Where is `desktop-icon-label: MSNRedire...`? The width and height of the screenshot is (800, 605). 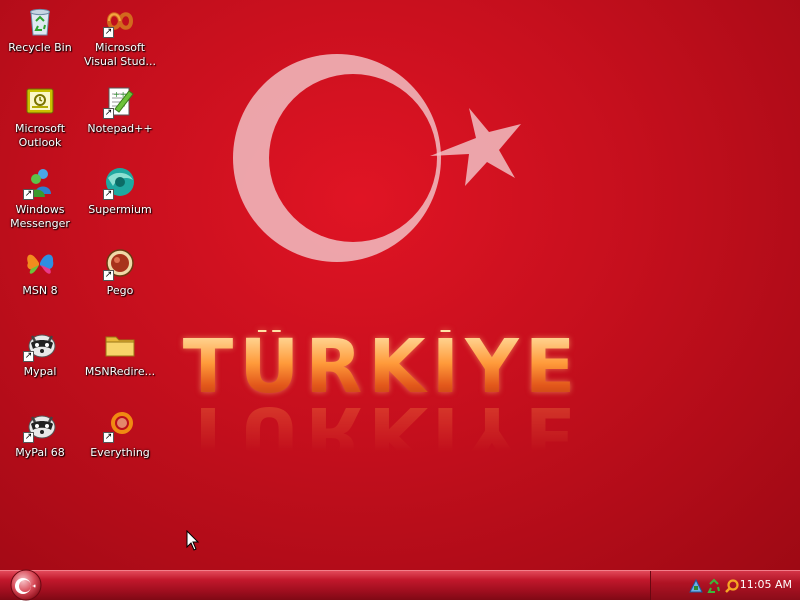
desktop-icon-label: MSNRedire... is located at coordinates (120, 371).